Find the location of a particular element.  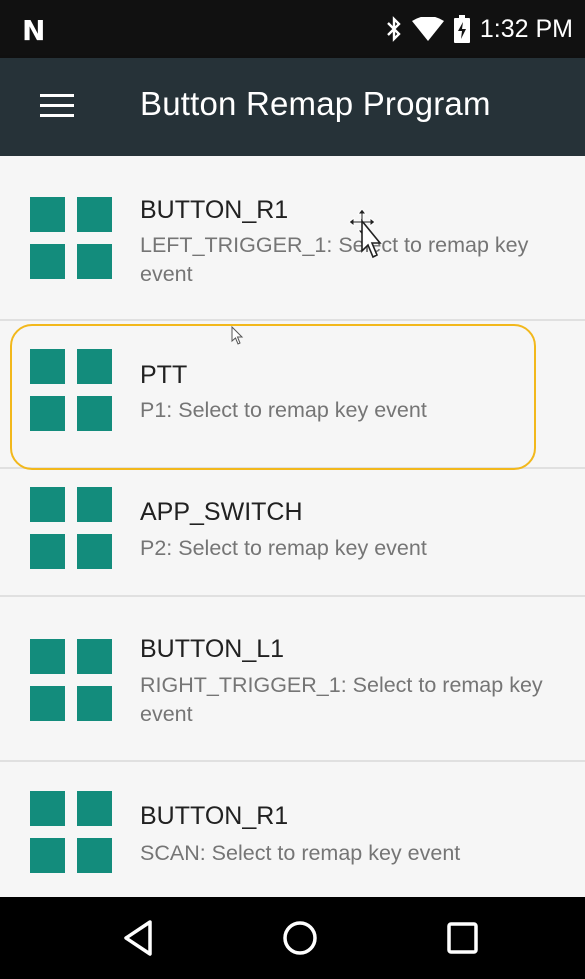

item-subtitle: SCAN: Select to remap key event is located at coordinates (300, 853).